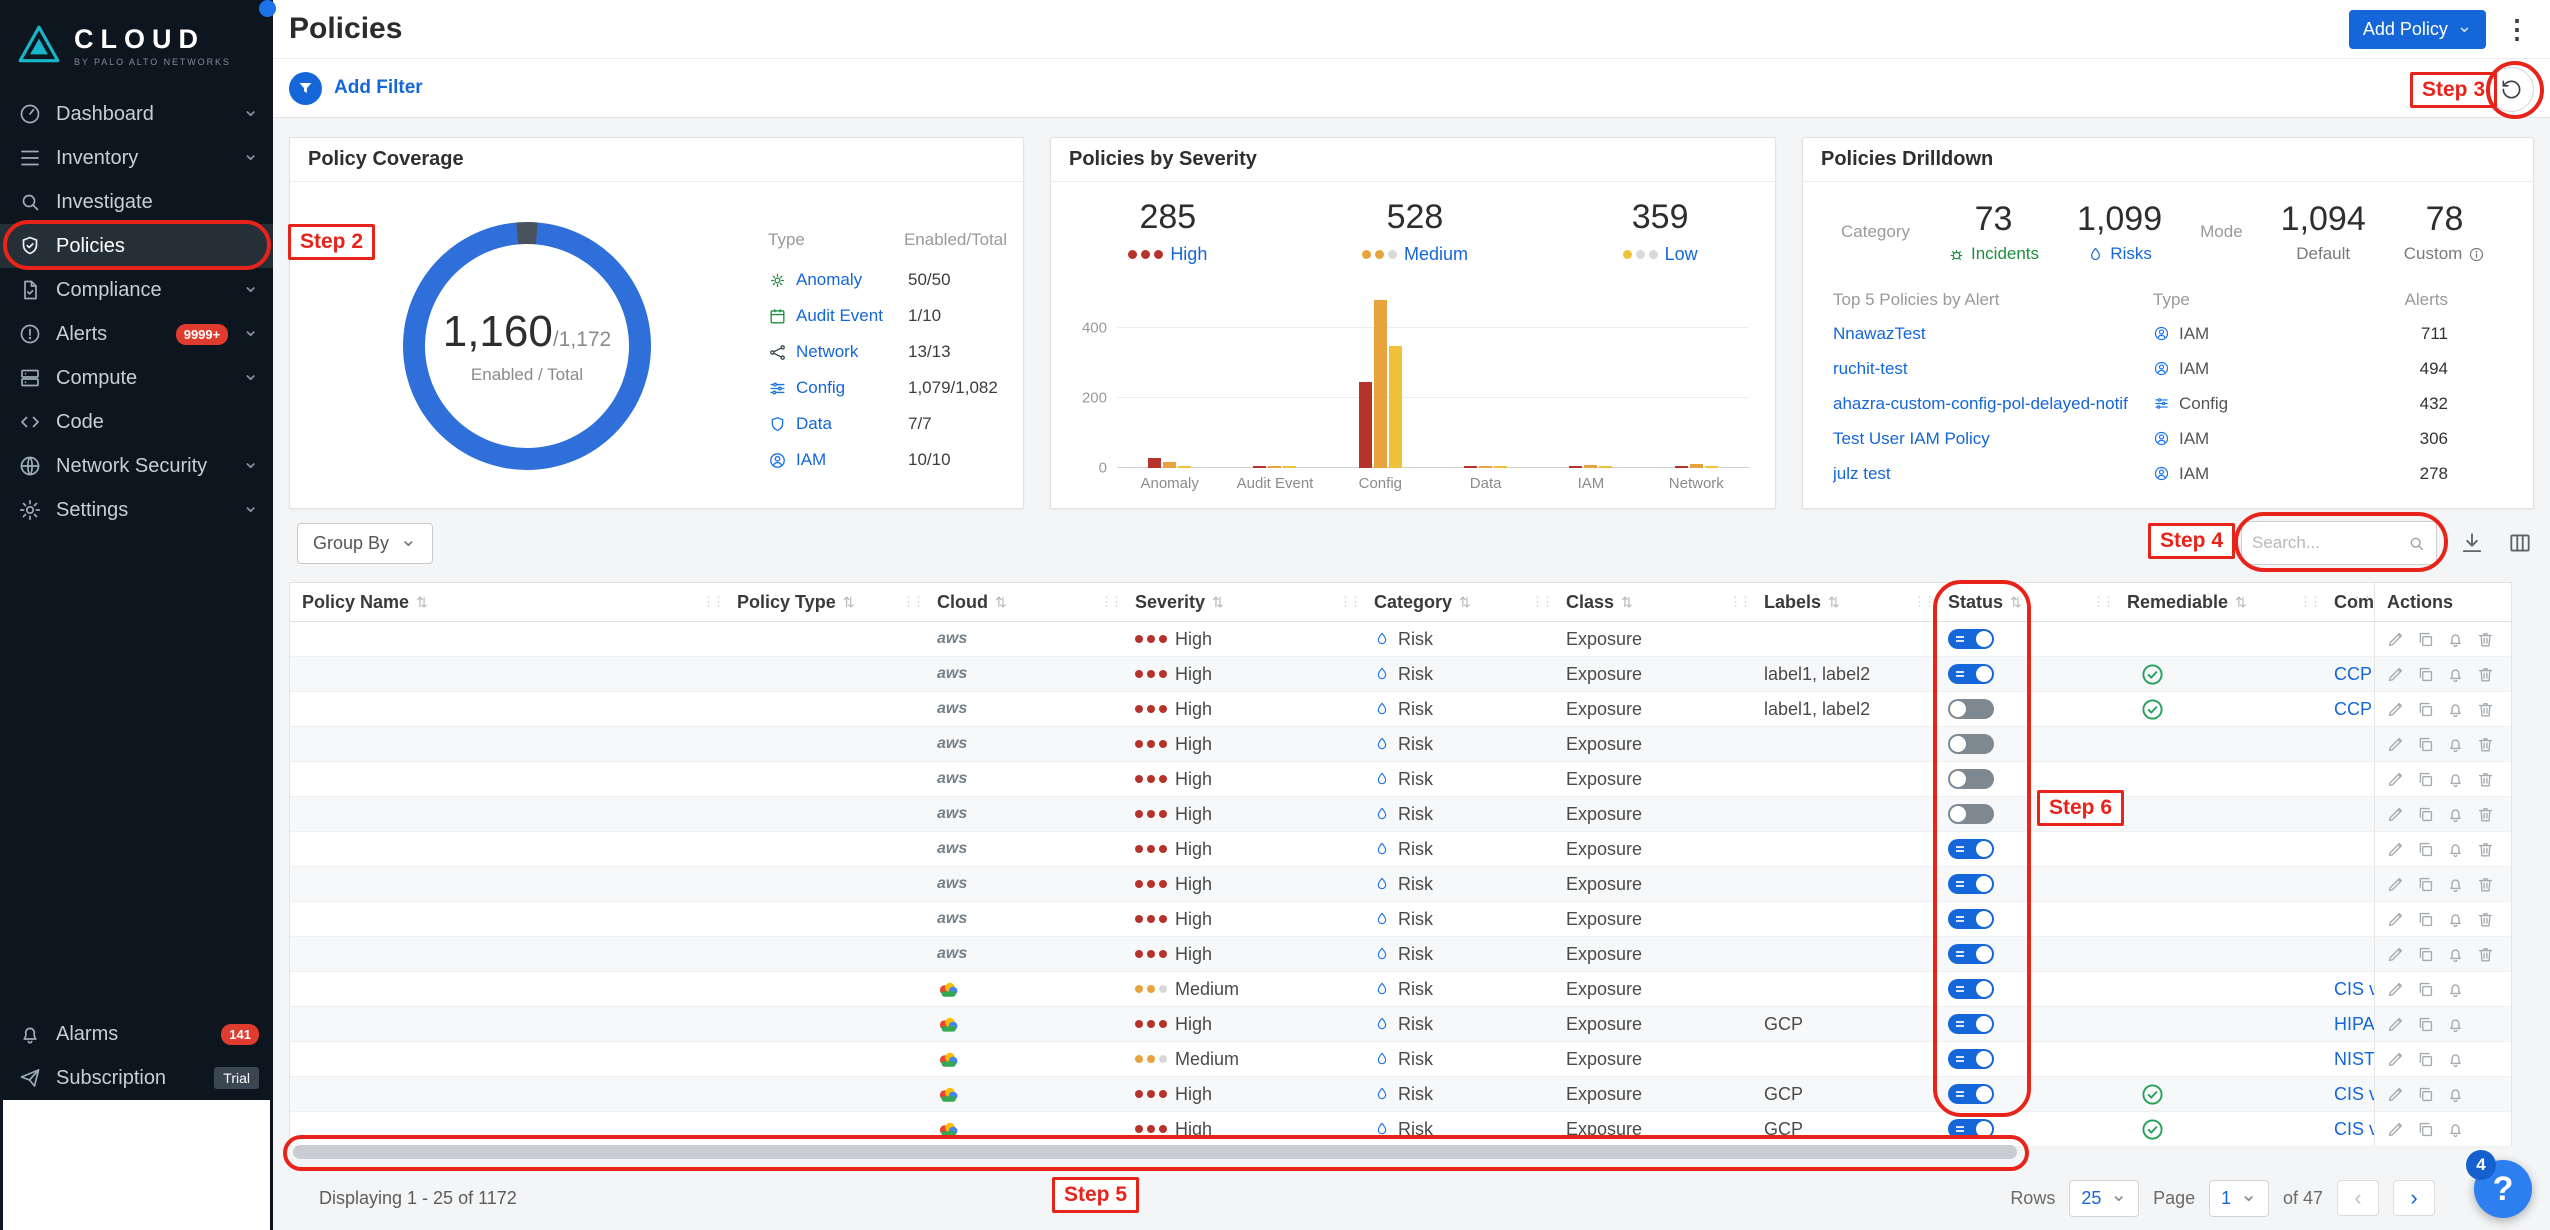 This screenshot has width=2550, height=1230. Describe the element at coordinates (2119, 254) in the screenshot. I see `risks-link: Risks` at that location.